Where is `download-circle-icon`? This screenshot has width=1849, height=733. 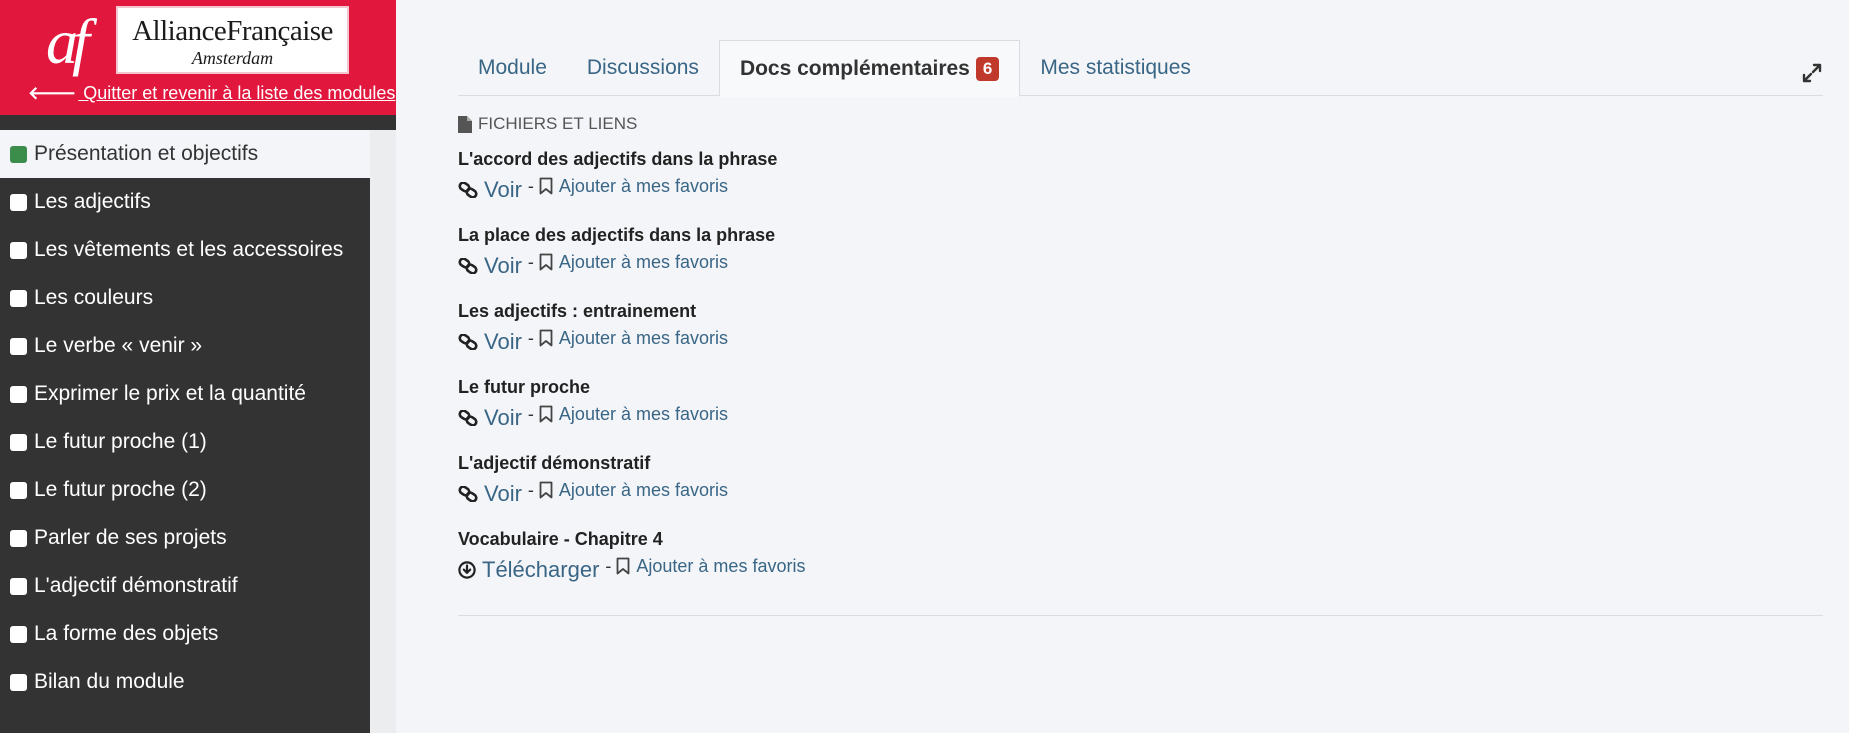 download-circle-icon is located at coordinates (467, 570).